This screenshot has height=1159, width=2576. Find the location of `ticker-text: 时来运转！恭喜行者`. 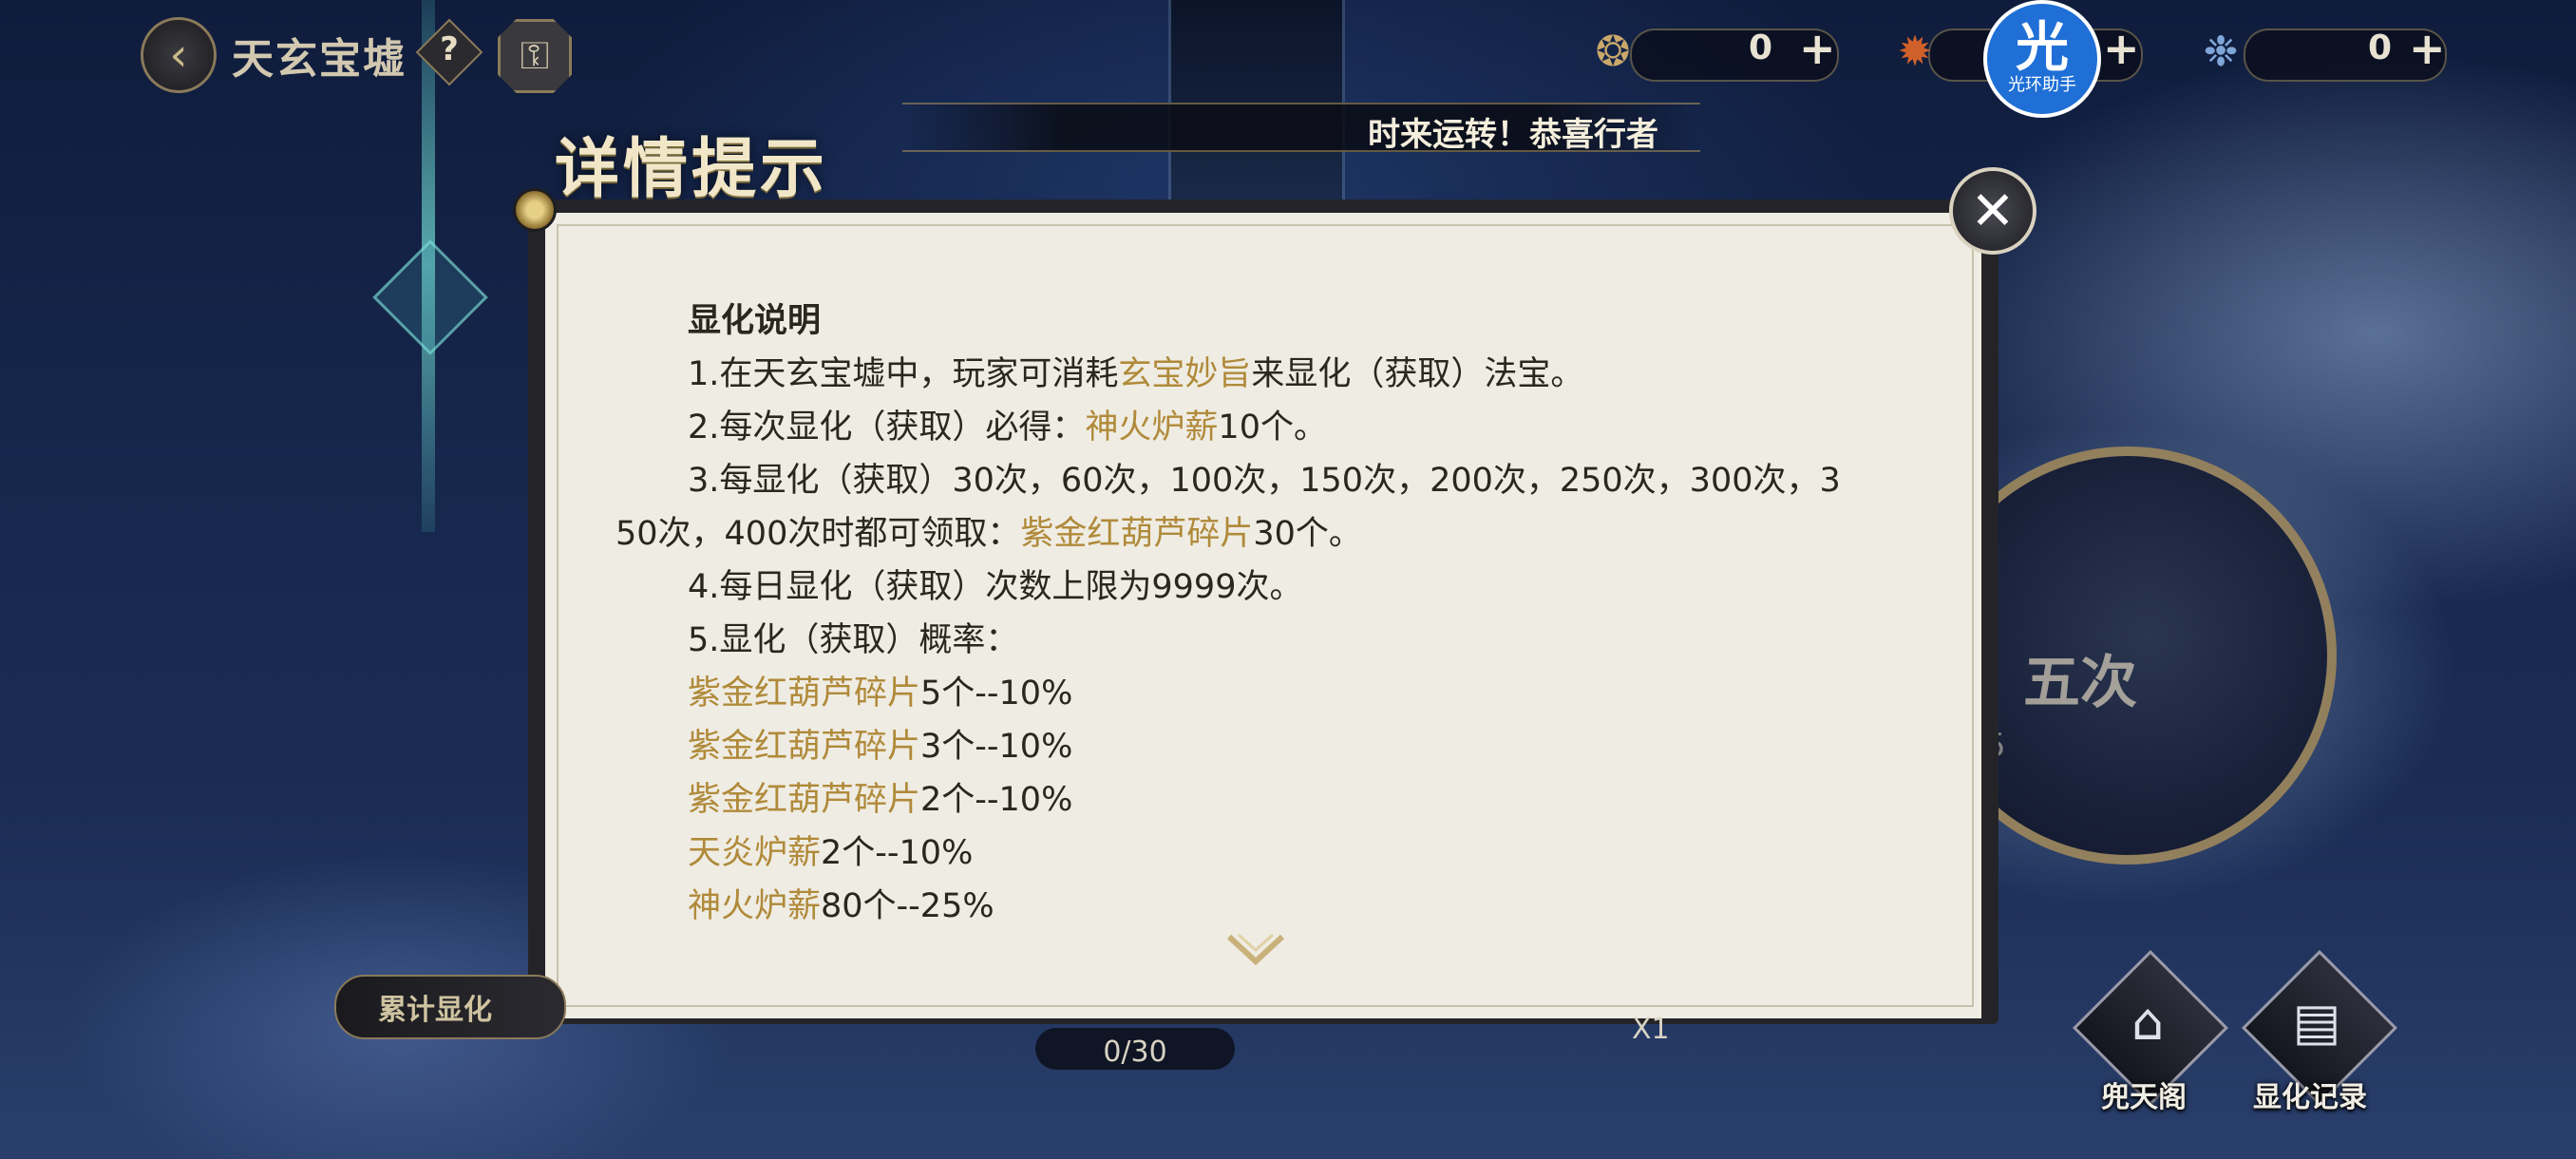

ticker-text: 时来运转！恭喜行者 is located at coordinates (1513, 134).